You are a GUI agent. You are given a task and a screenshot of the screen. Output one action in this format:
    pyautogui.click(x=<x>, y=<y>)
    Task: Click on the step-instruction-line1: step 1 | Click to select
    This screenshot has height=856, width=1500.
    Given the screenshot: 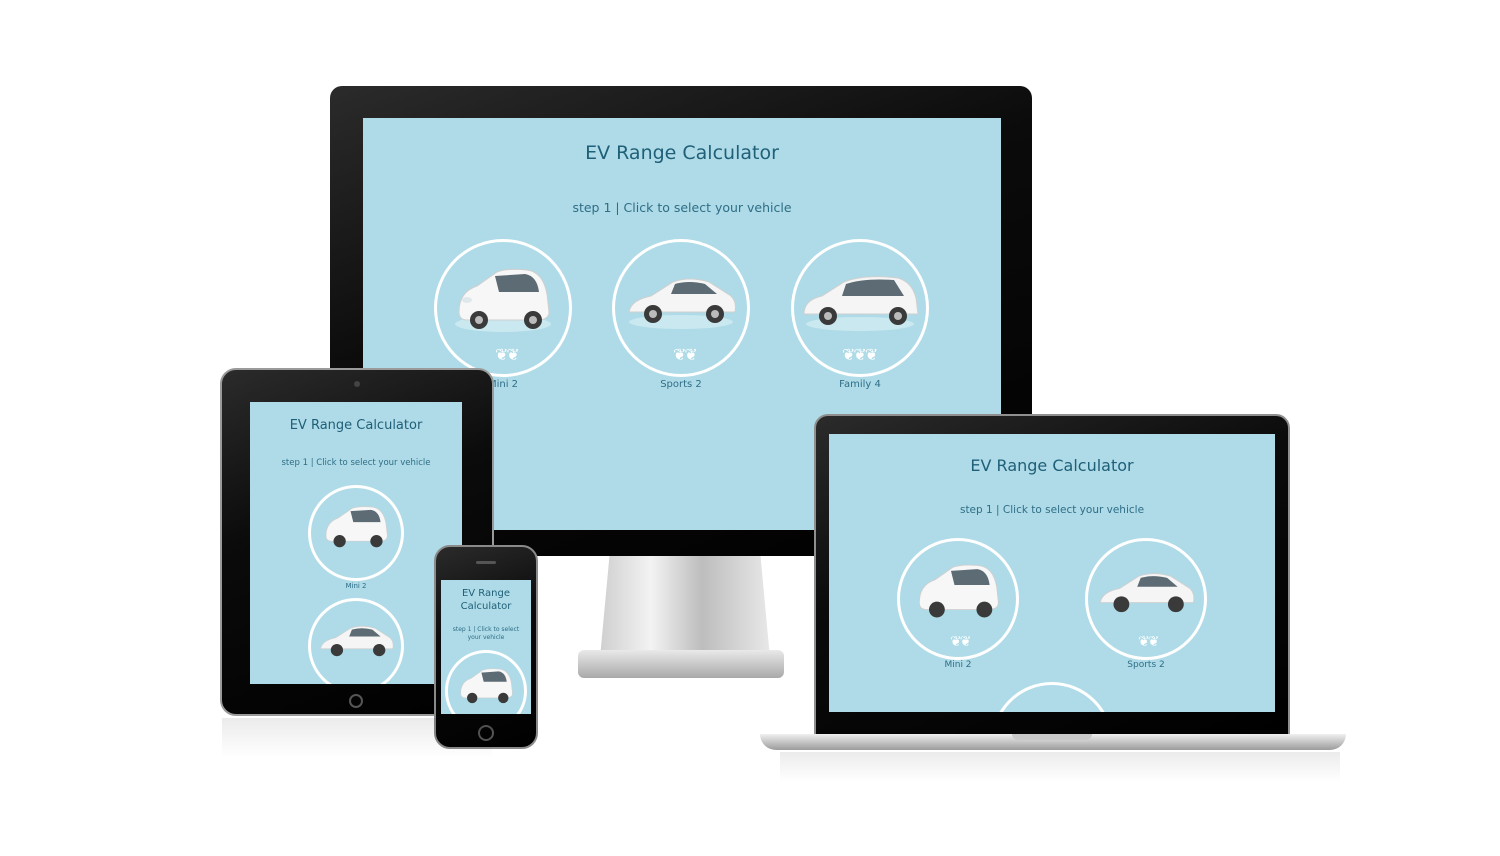 What is the action you would take?
    pyautogui.click(x=486, y=629)
    